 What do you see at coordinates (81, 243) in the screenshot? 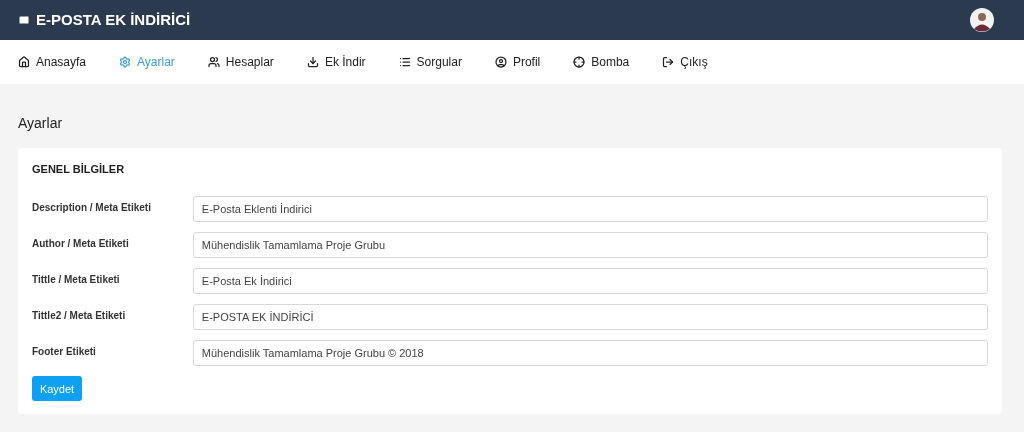
I see `field-label: Author / Meta Etiketi` at bounding box center [81, 243].